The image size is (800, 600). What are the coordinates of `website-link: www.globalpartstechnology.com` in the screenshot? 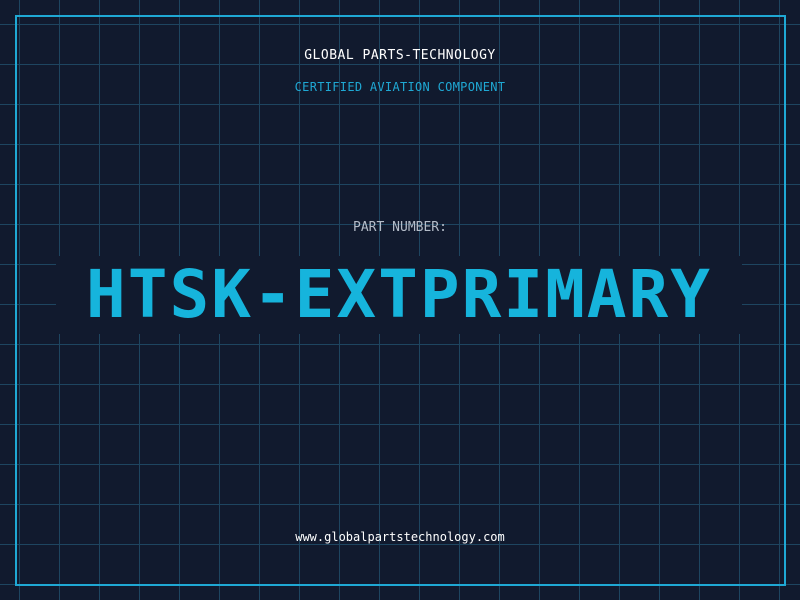 It's located at (400, 537).